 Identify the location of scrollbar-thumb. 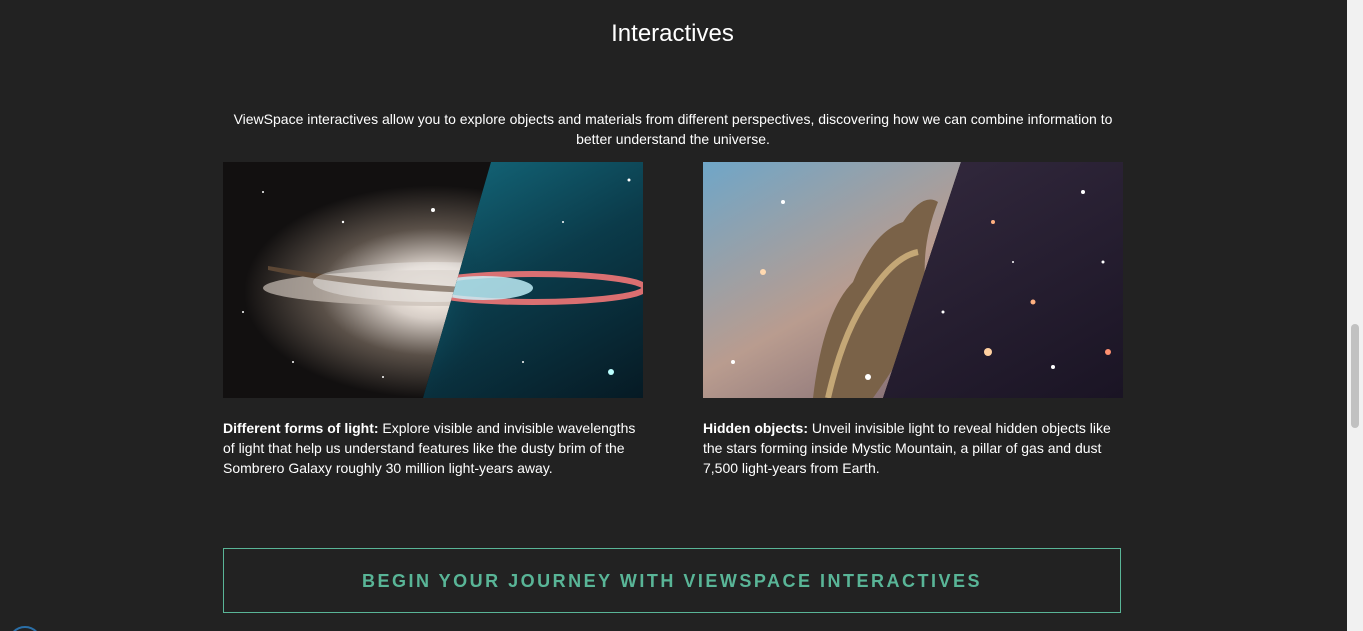
(1355, 376).